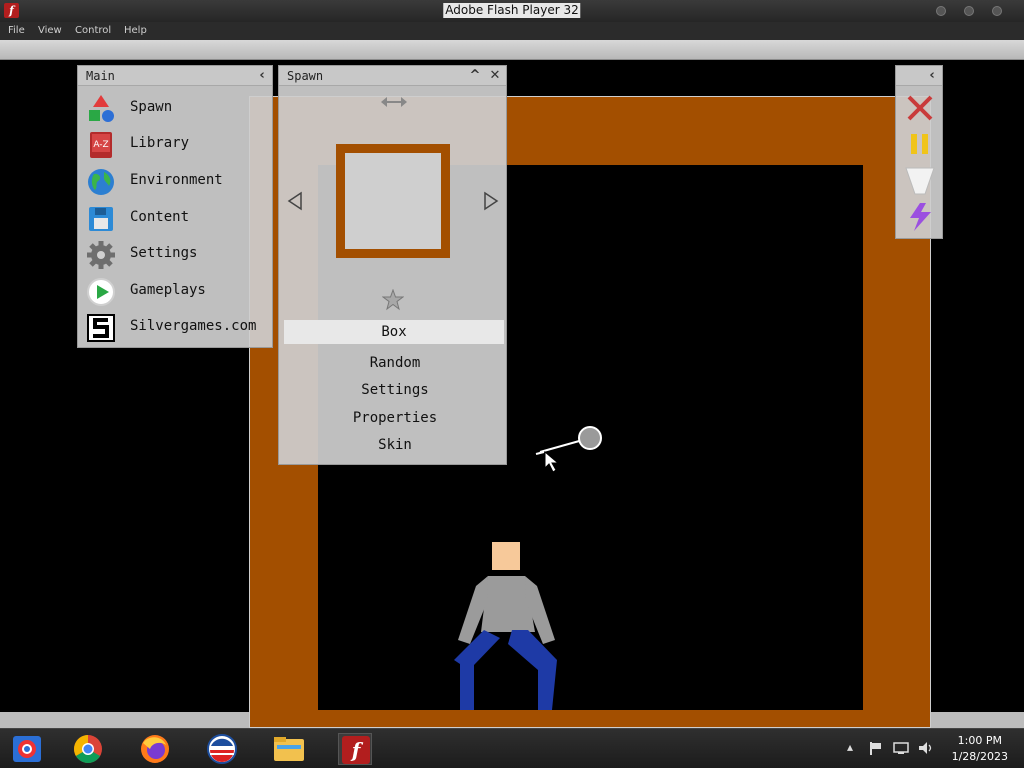 This screenshot has width=1024, height=768. Describe the element at coordinates (355, 749) in the screenshot. I see `flash-player-icon: f` at that location.